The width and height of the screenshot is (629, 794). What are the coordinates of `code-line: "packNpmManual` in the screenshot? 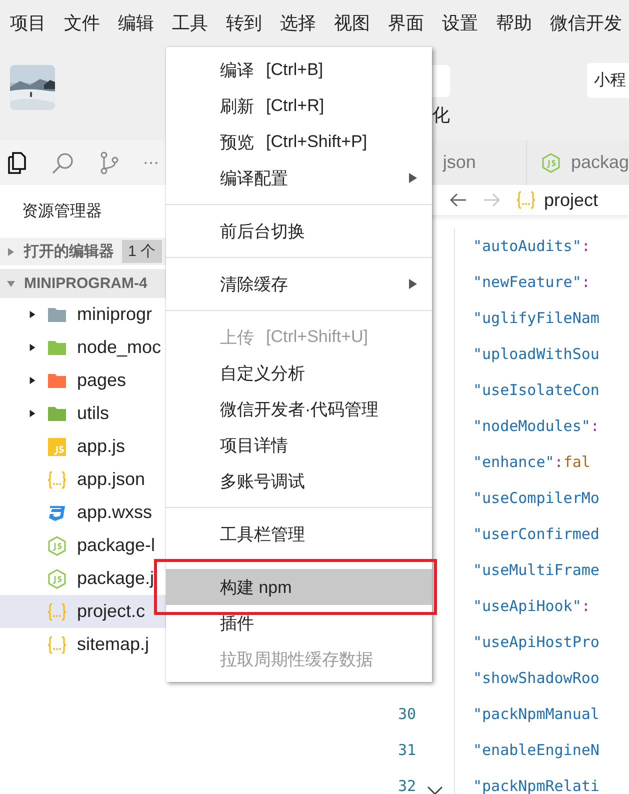 It's located at (536, 714).